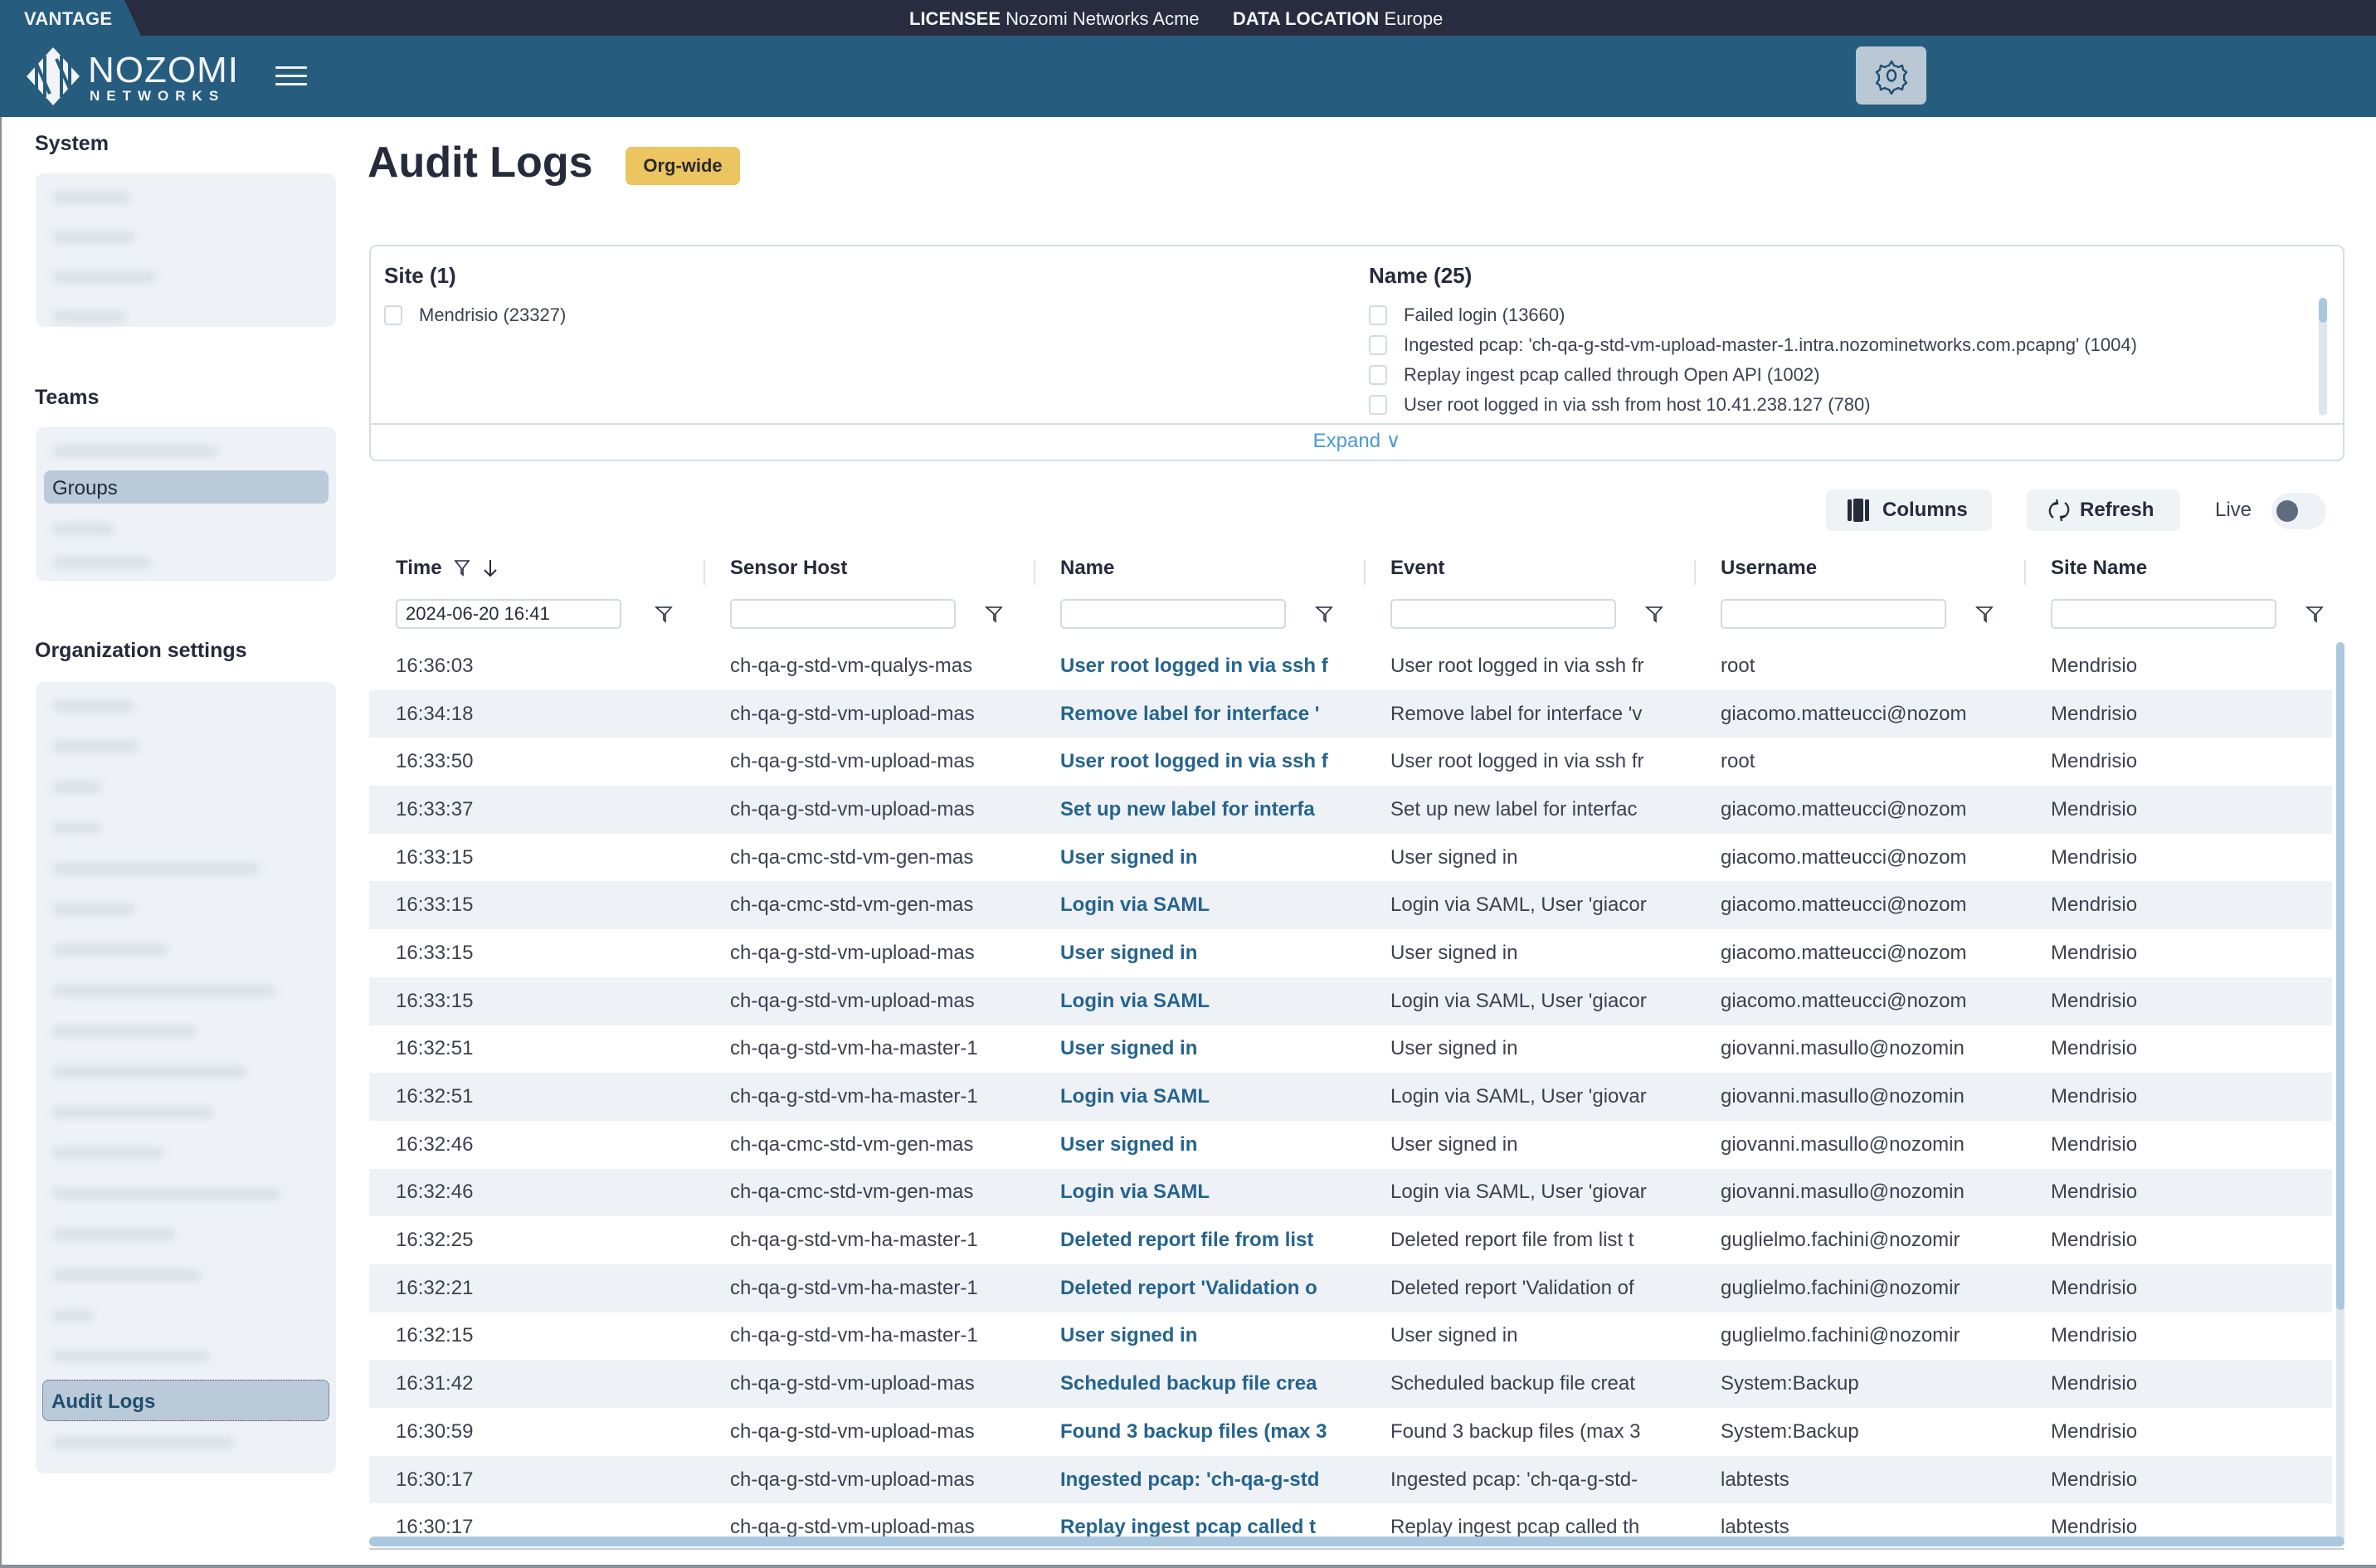 Image resolution: width=2376 pixels, height=1568 pixels. What do you see at coordinates (509, 614) in the screenshot?
I see `time-filter-input` at bounding box center [509, 614].